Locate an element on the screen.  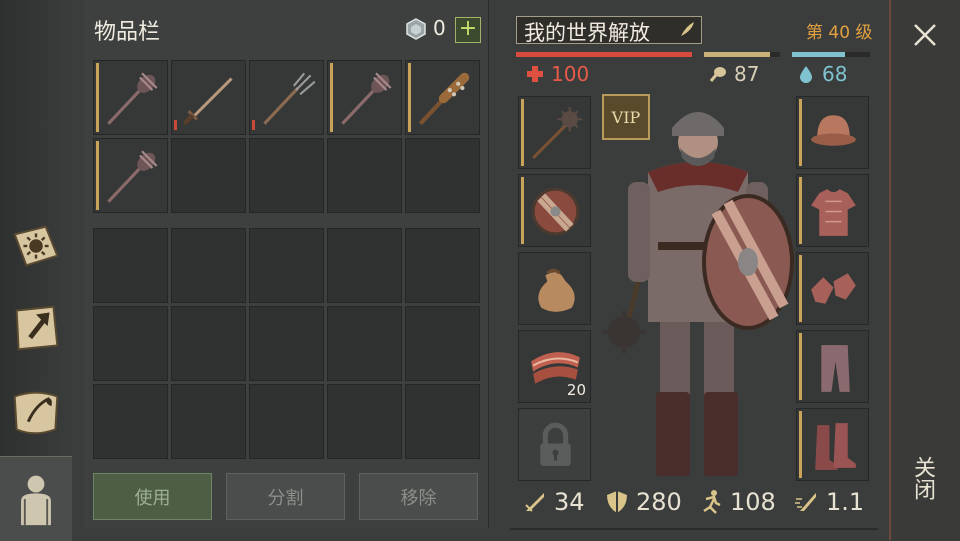
food-stat: 87 is located at coordinates (733, 74).